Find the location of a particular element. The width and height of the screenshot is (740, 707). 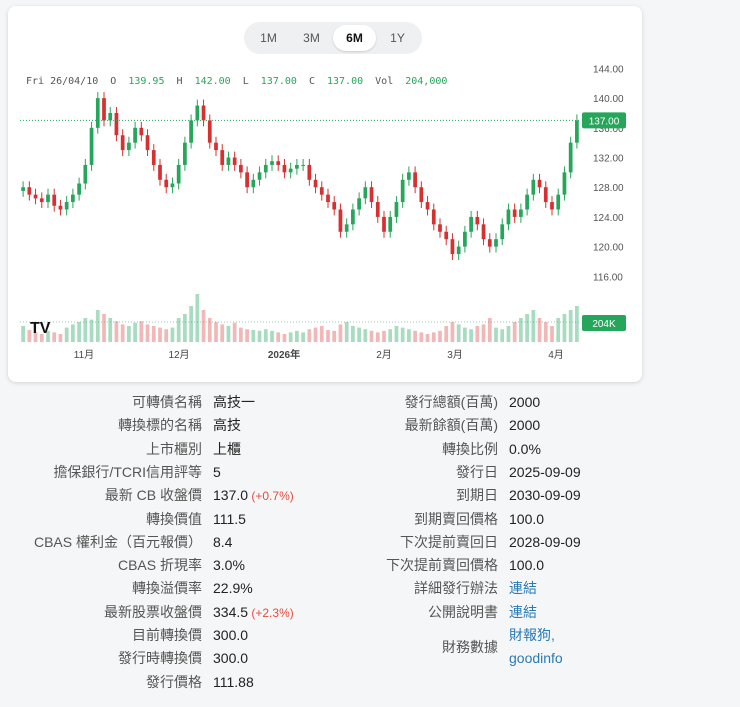

y-tick-label: 128.00 is located at coordinates (608, 188).